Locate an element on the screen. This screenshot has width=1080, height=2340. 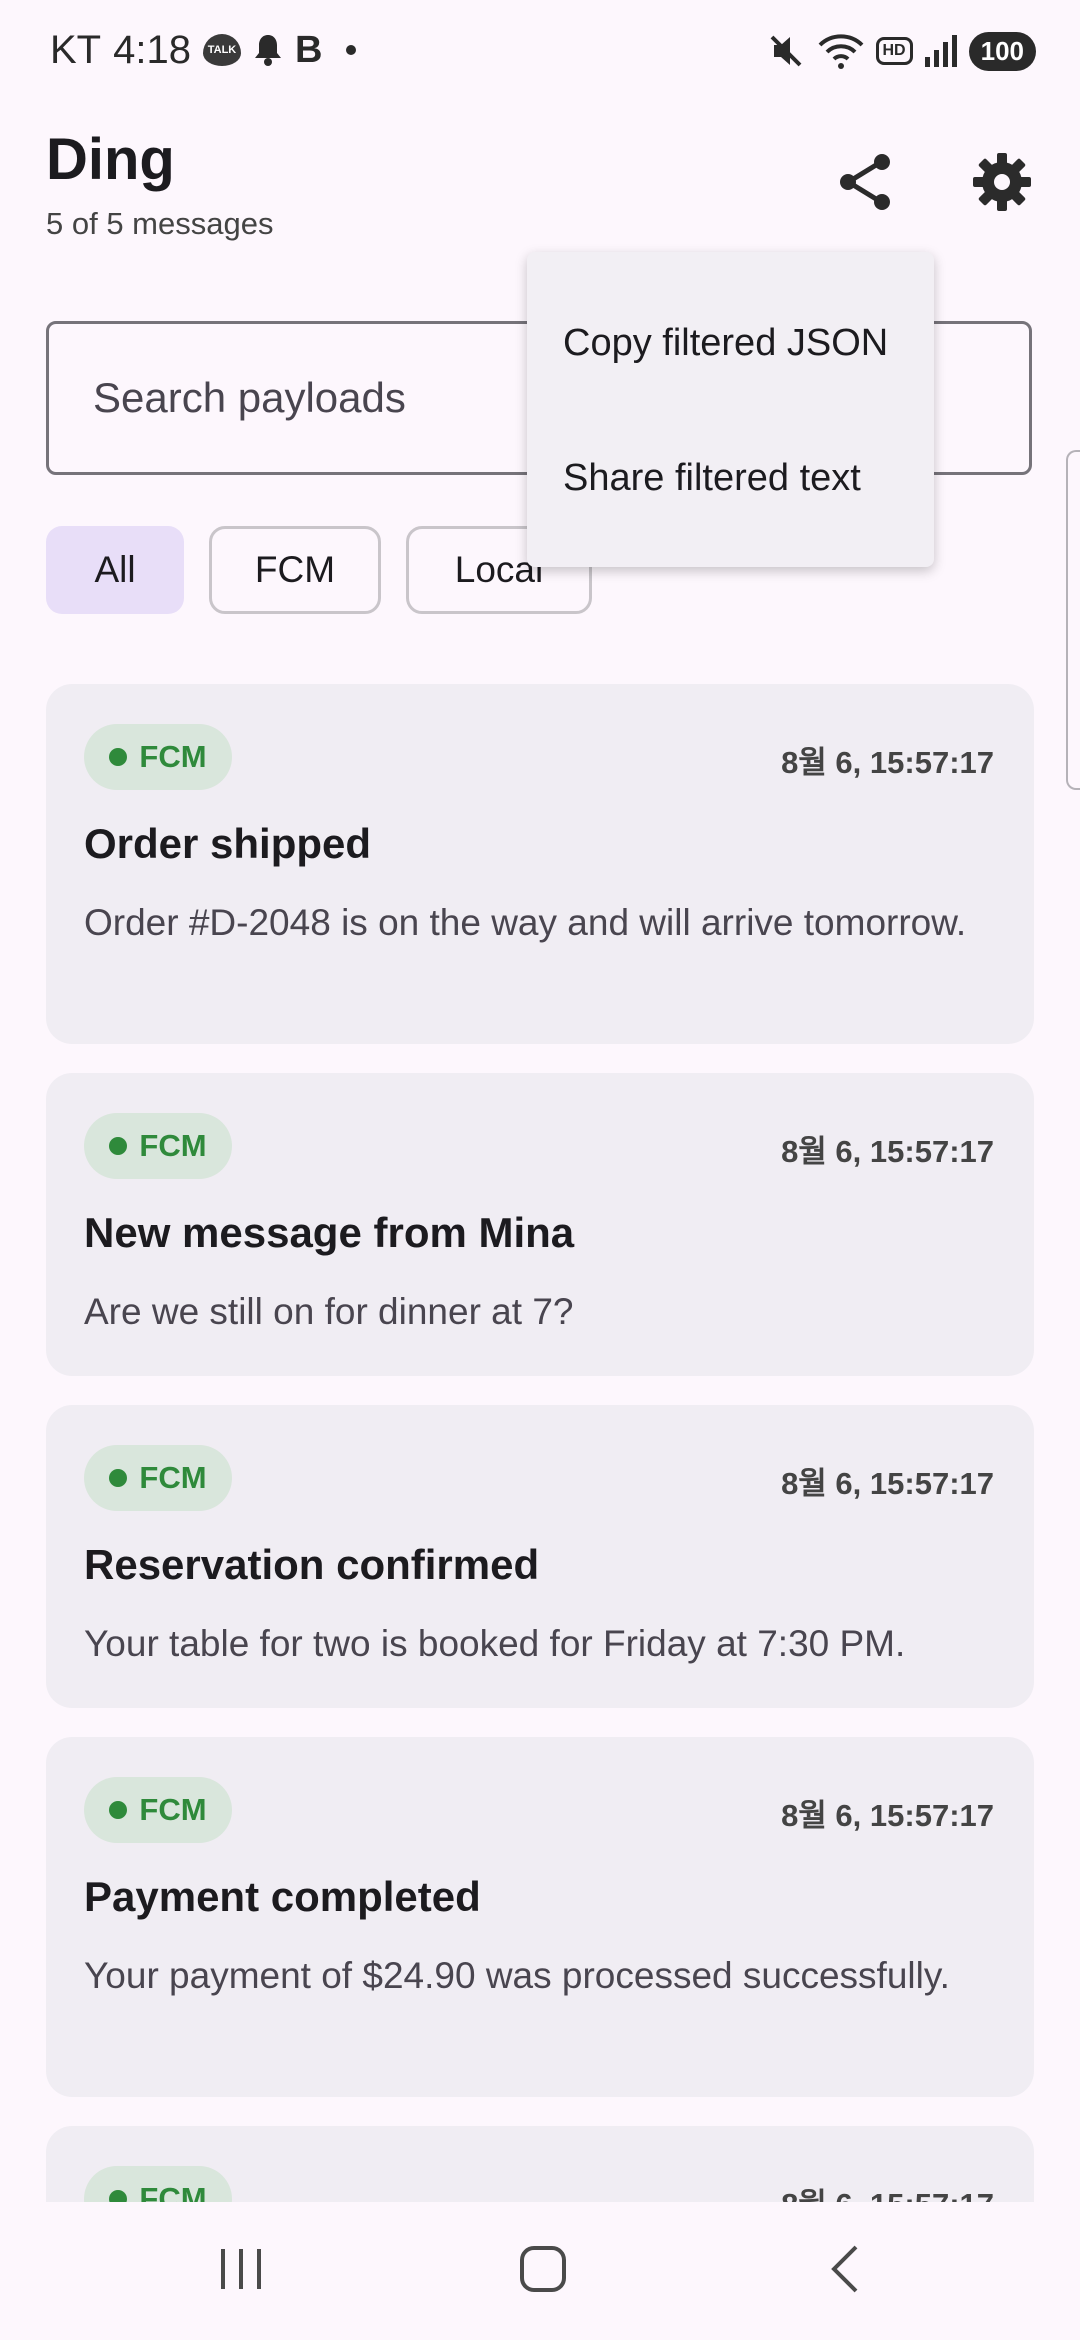
back-button is located at coordinates (846, 2271).